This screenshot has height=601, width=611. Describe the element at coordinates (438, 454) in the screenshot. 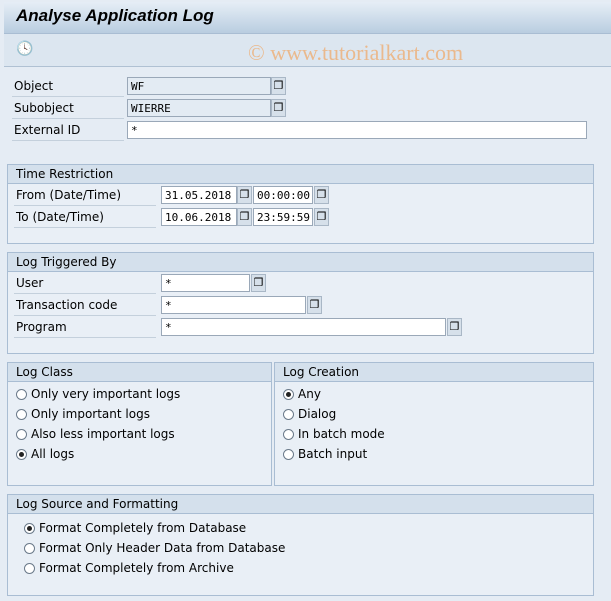

I see `radio-batch-input: Batch input` at that location.